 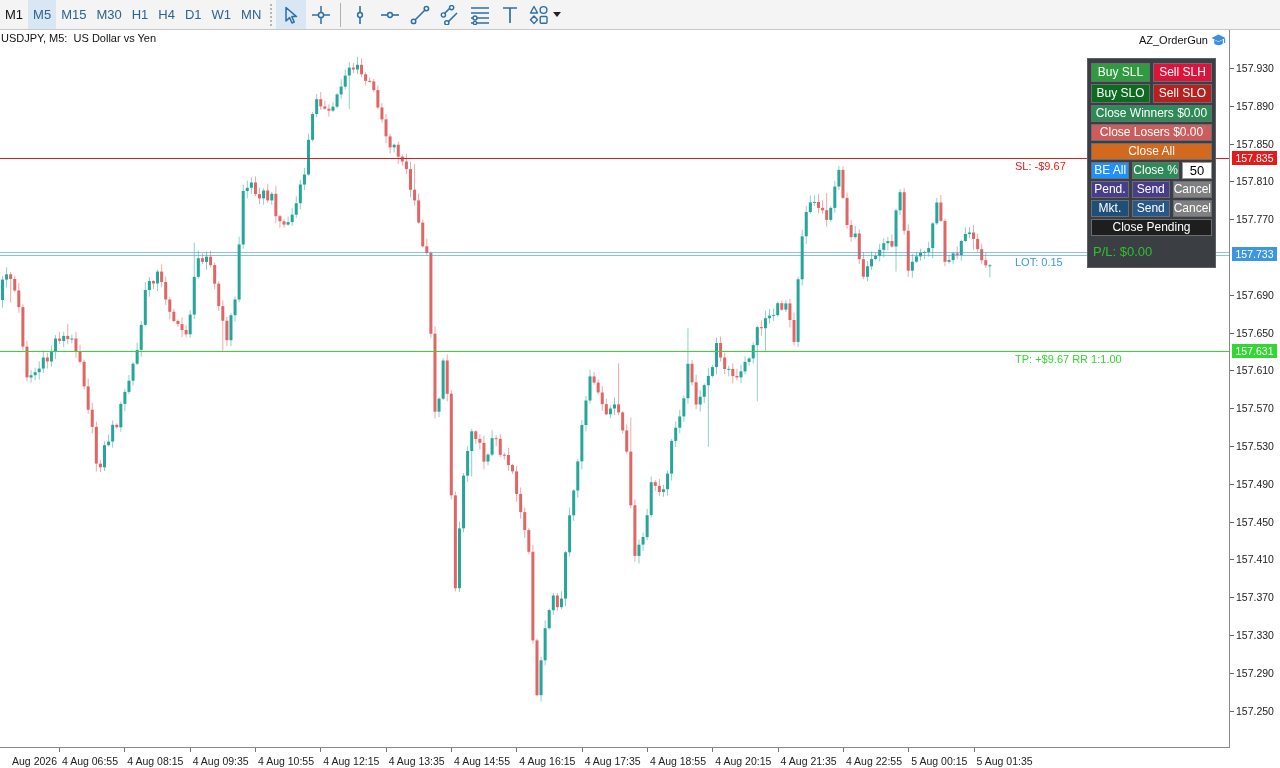 What do you see at coordinates (155, 761) in the screenshot?
I see `time-label: 4 Aug 08:15` at bounding box center [155, 761].